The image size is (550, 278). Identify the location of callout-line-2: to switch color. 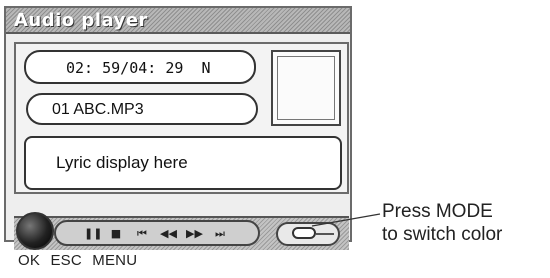
(442, 234).